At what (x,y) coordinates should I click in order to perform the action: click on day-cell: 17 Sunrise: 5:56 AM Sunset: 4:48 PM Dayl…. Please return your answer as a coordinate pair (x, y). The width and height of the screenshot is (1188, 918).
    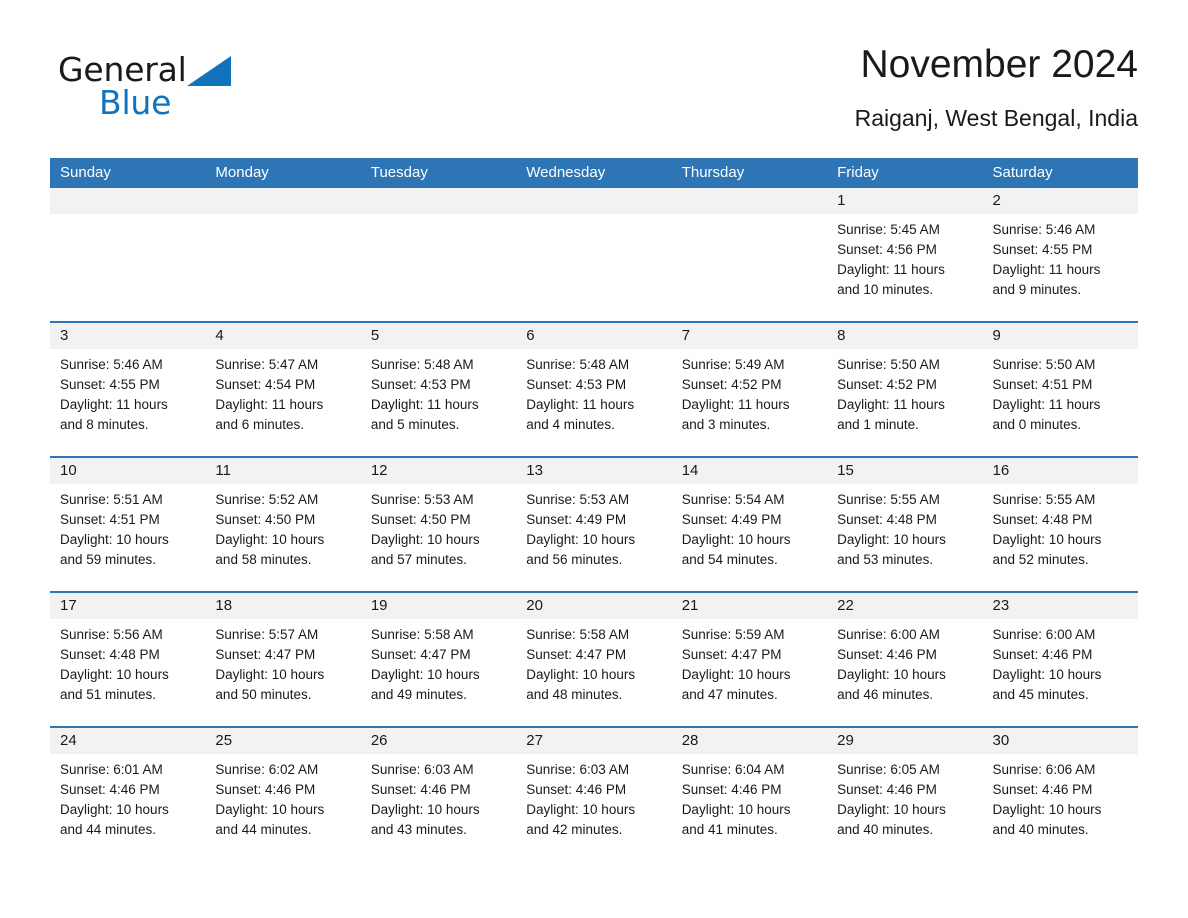
    Looking at the image, I should click on (128, 659).